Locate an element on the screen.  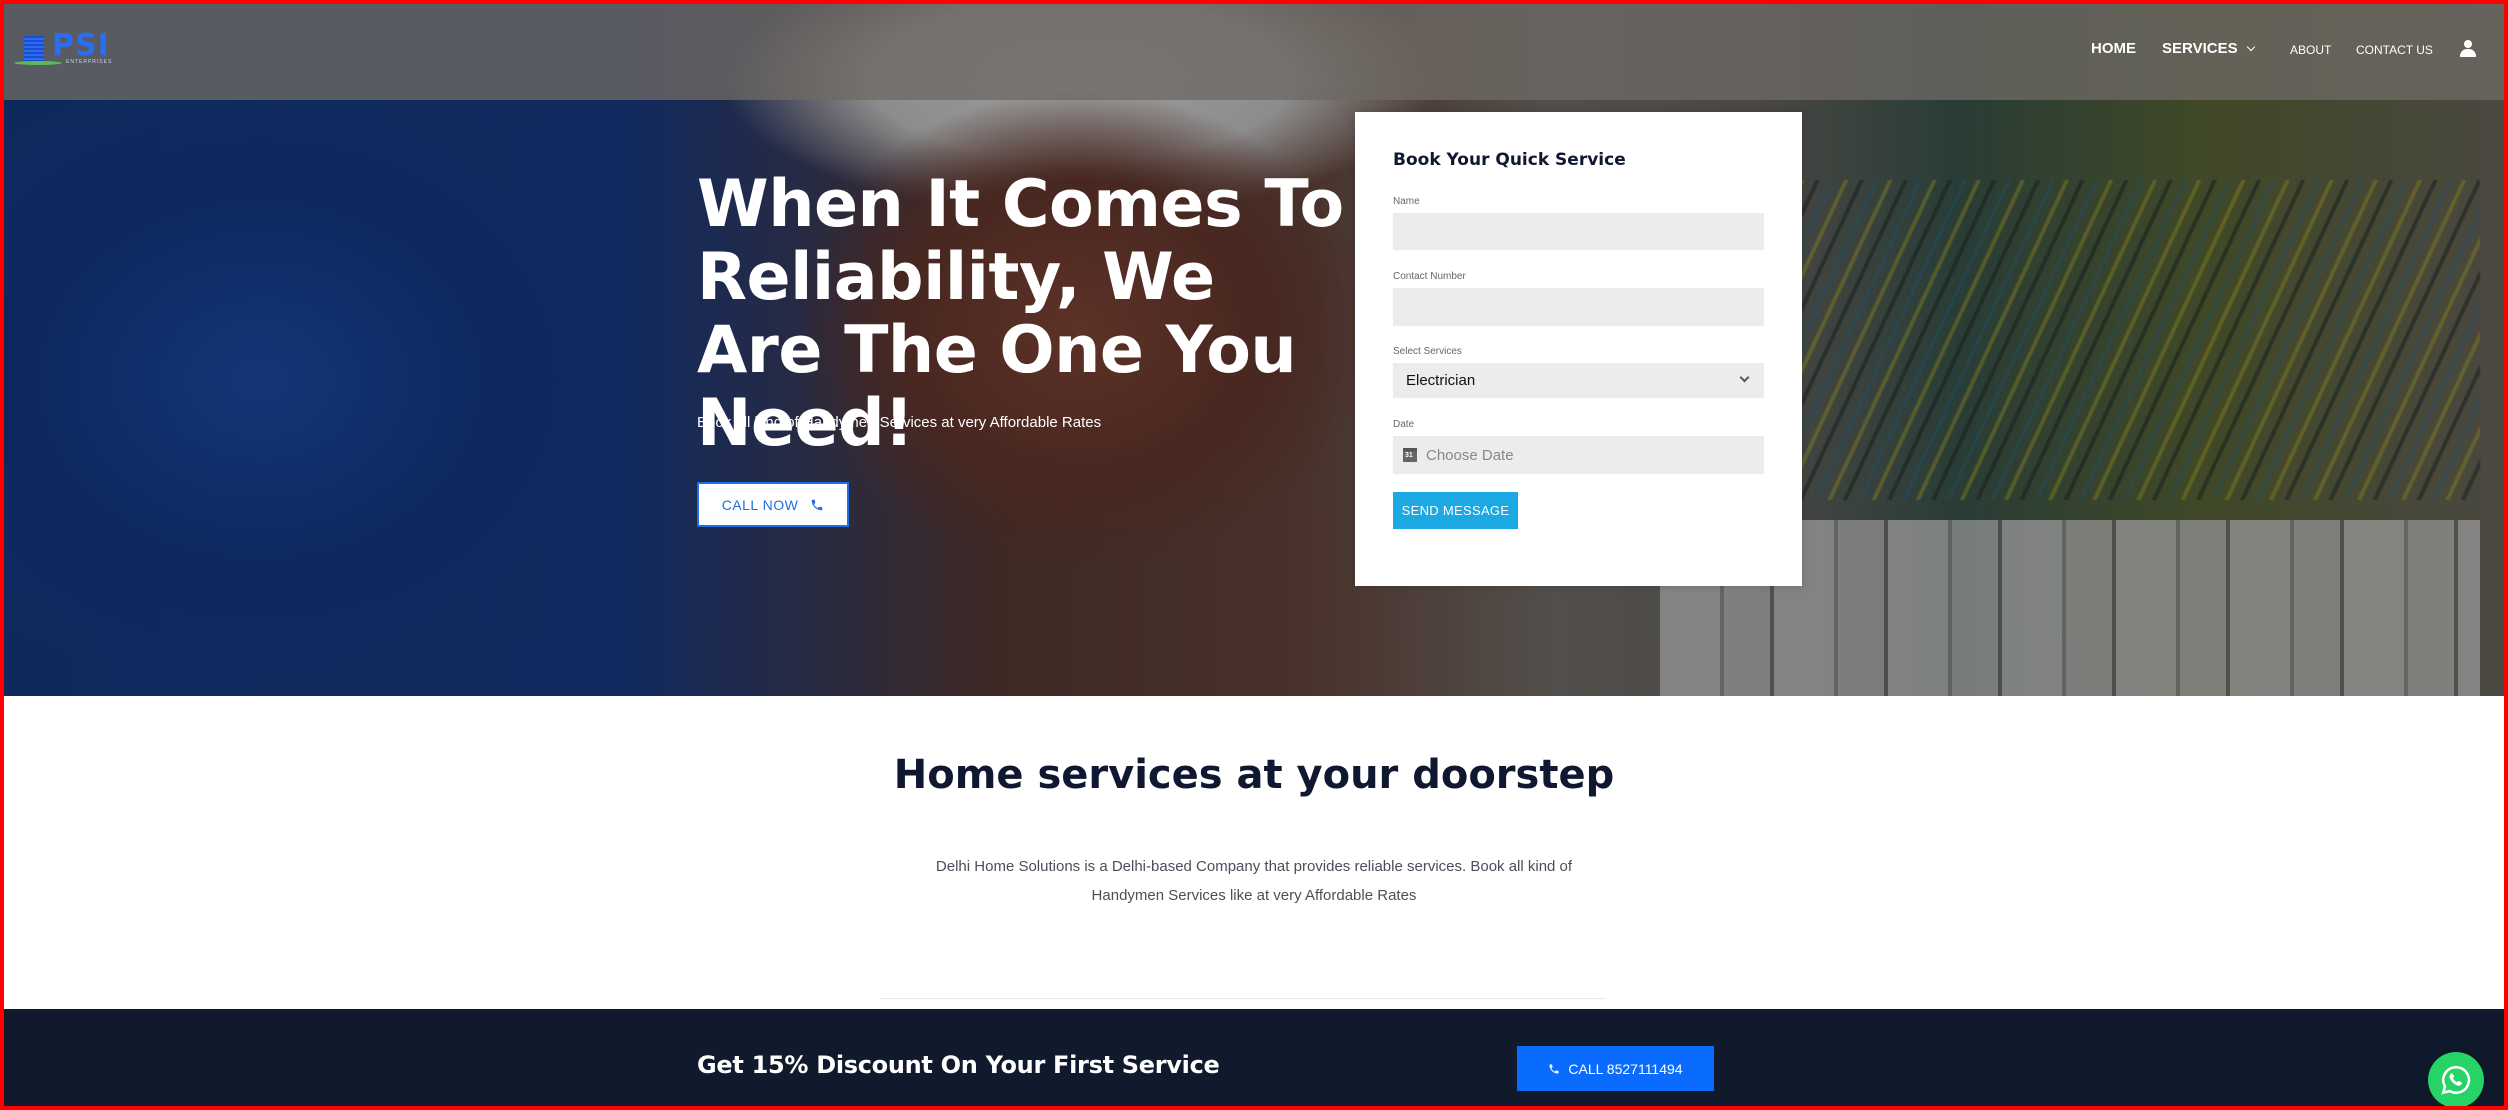
section-divider is located at coordinates (1242, 998).